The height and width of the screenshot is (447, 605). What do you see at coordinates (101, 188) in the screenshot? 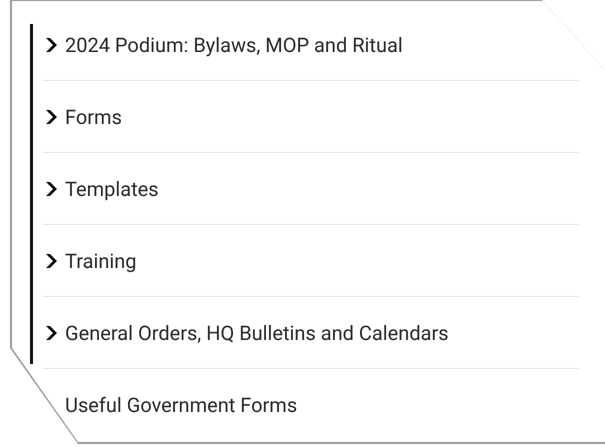
I see `menu-item: Templates` at bounding box center [101, 188].